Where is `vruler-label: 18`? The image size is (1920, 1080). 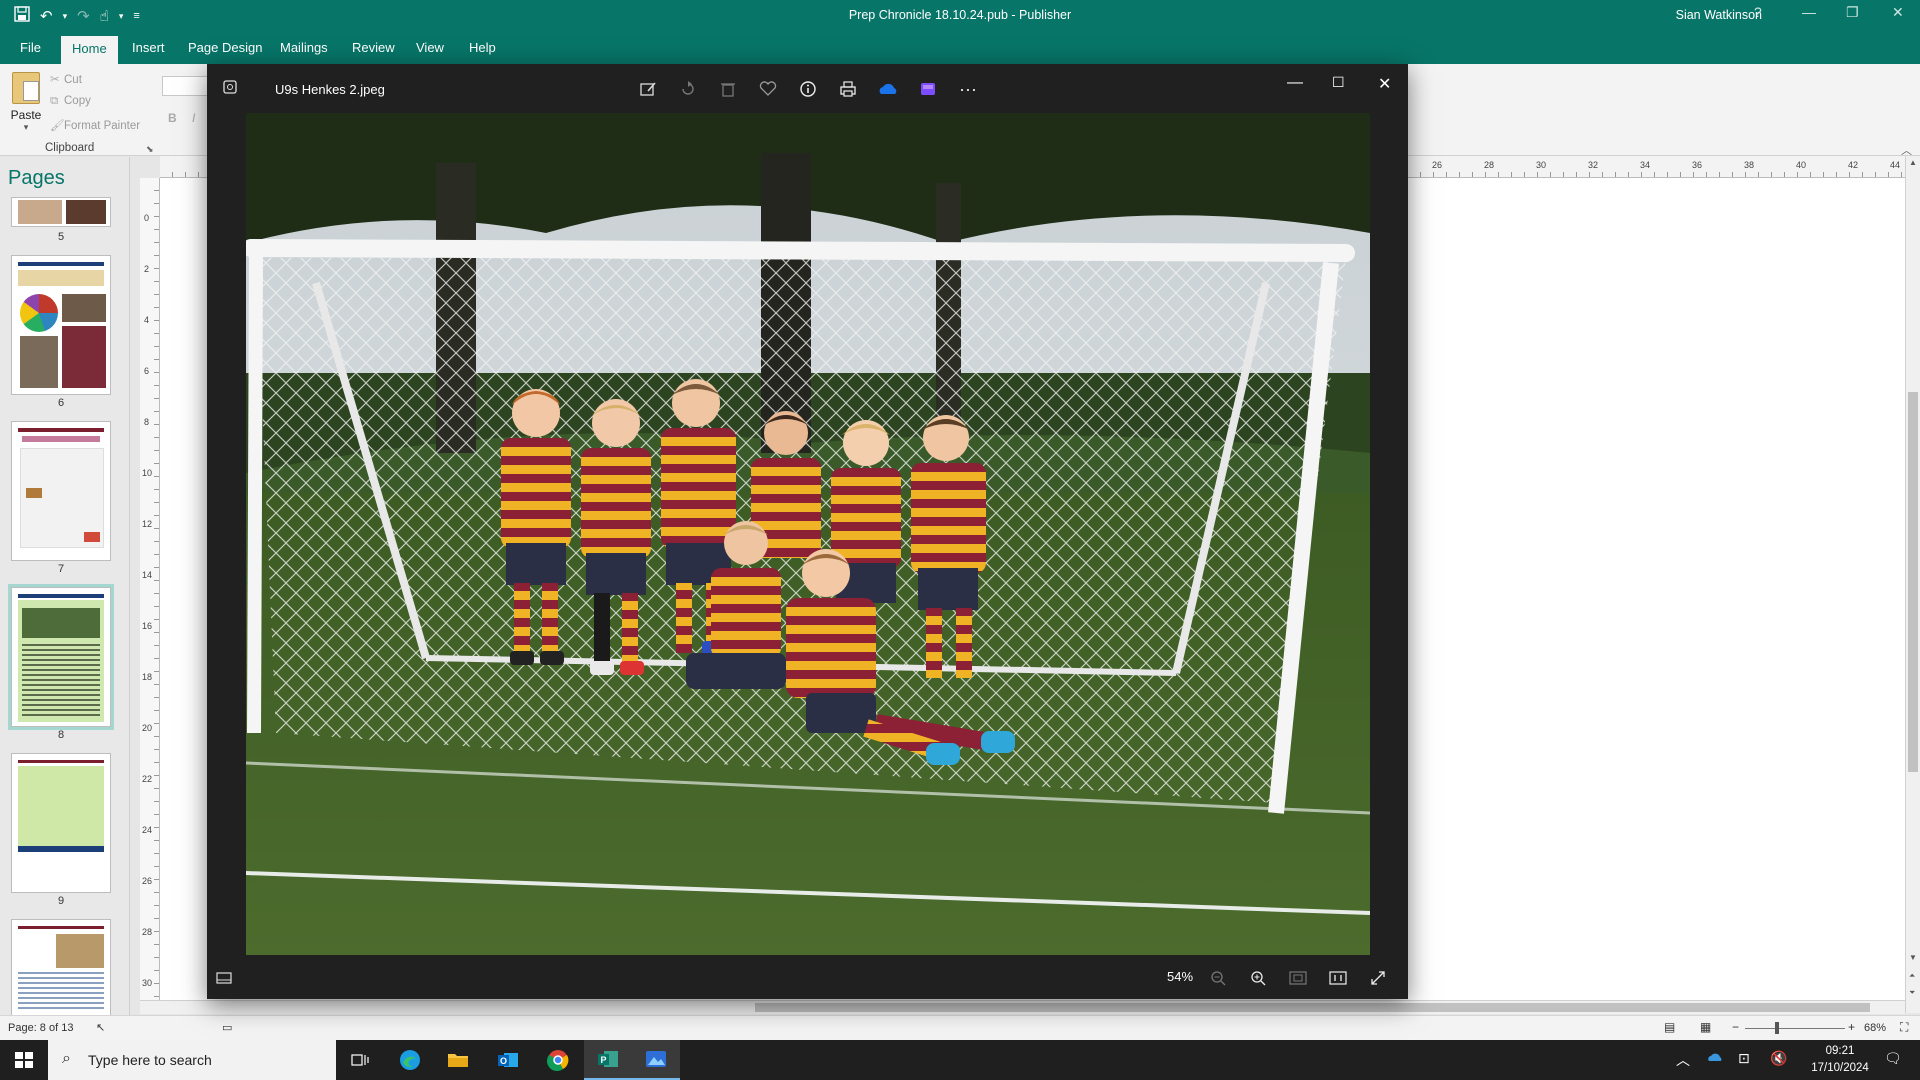
vruler-label: 18 is located at coordinates (147, 677).